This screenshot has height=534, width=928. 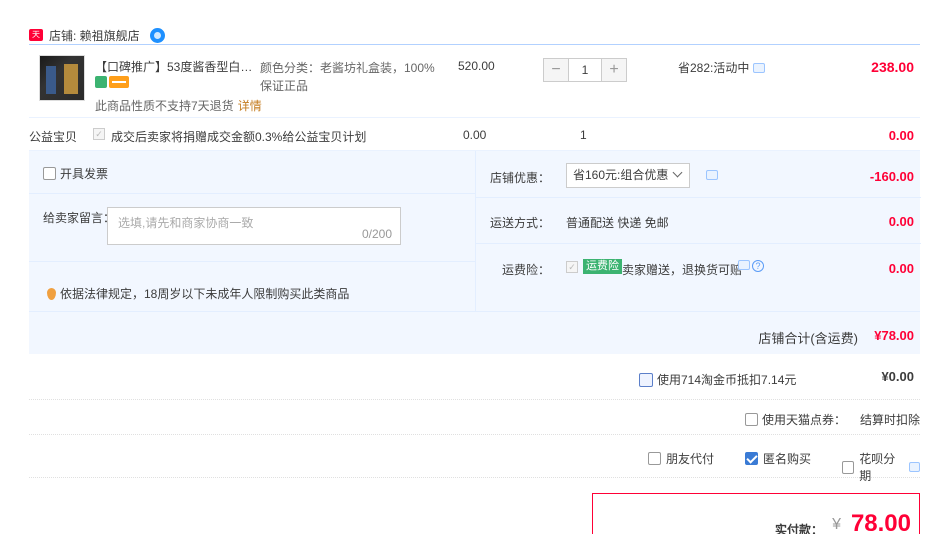 What do you see at coordinates (474, 377) in the screenshot?
I see `coin-row: 使用714淘金币抵扣7.14元 ¥0.00` at bounding box center [474, 377].